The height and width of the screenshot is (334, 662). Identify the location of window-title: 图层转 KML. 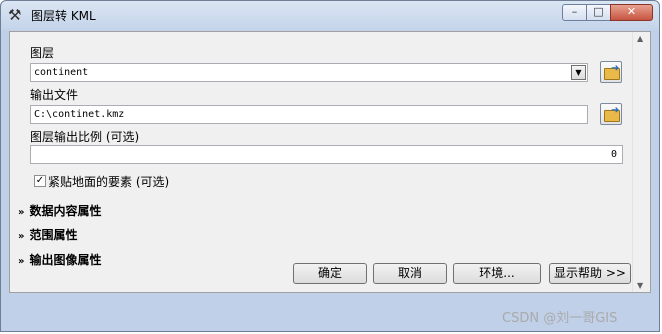
(63, 16).